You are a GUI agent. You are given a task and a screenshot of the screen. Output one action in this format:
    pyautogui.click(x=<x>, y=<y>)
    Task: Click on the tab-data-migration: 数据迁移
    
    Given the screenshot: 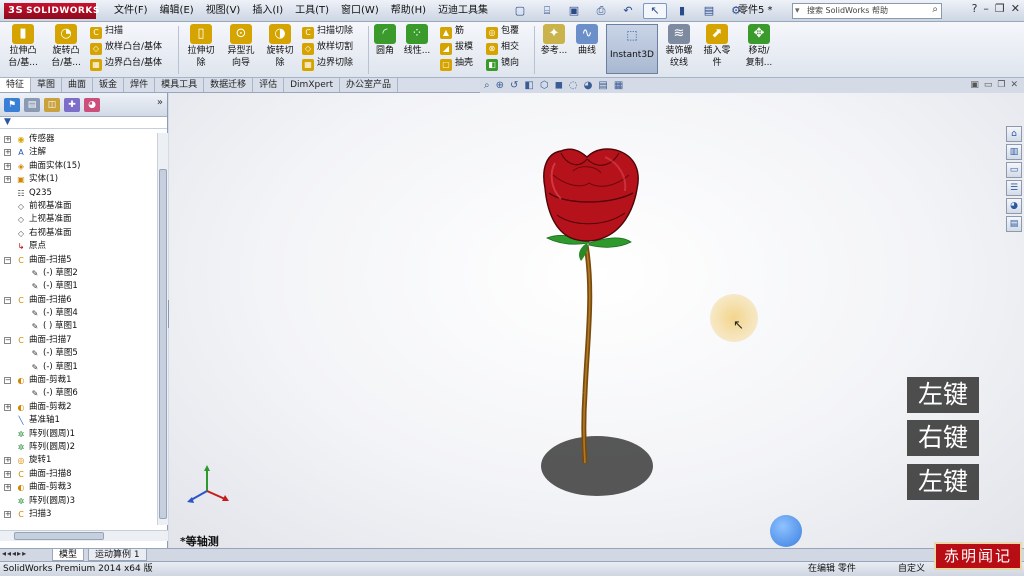 What is the action you would take?
    pyautogui.click(x=229, y=85)
    